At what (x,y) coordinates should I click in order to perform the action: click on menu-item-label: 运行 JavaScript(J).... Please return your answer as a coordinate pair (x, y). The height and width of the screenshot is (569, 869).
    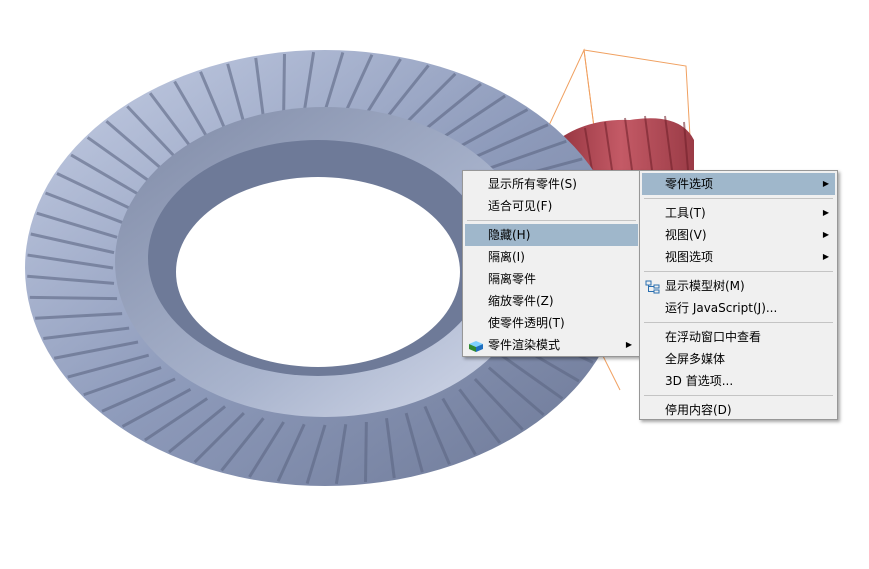
    Looking at the image, I should click on (721, 308).